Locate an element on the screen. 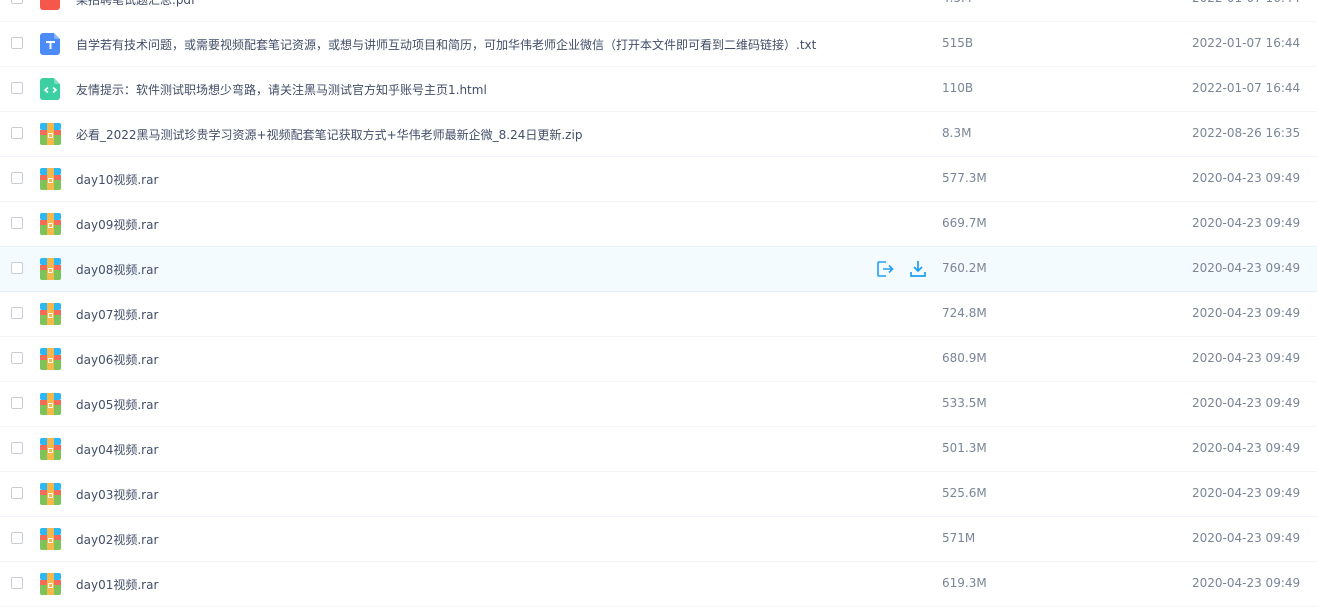 The width and height of the screenshot is (1317, 607). share-out-icon is located at coordinates (885, 269).